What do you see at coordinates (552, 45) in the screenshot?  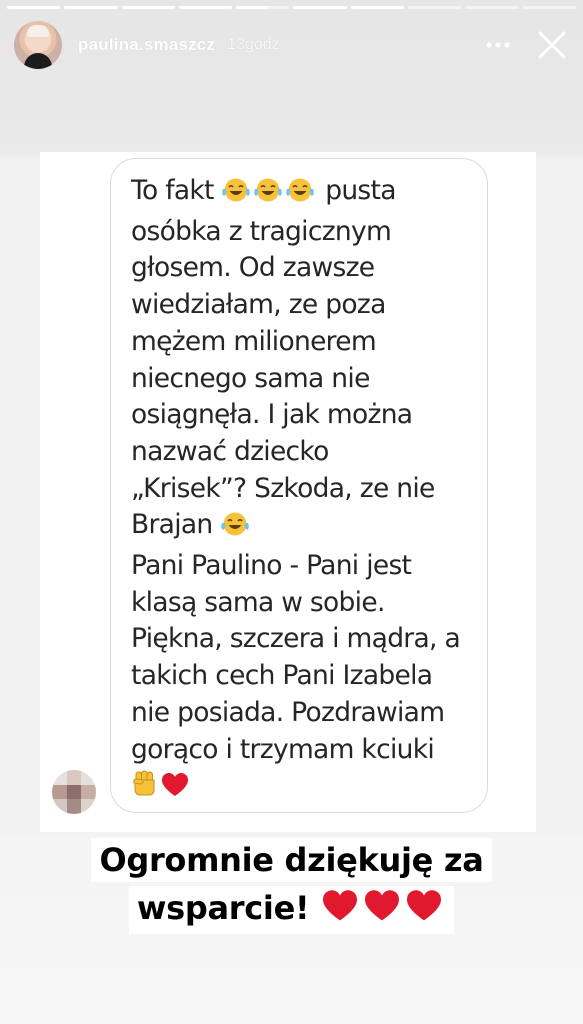 I see `close-icon` at bounding box center [552, 45].